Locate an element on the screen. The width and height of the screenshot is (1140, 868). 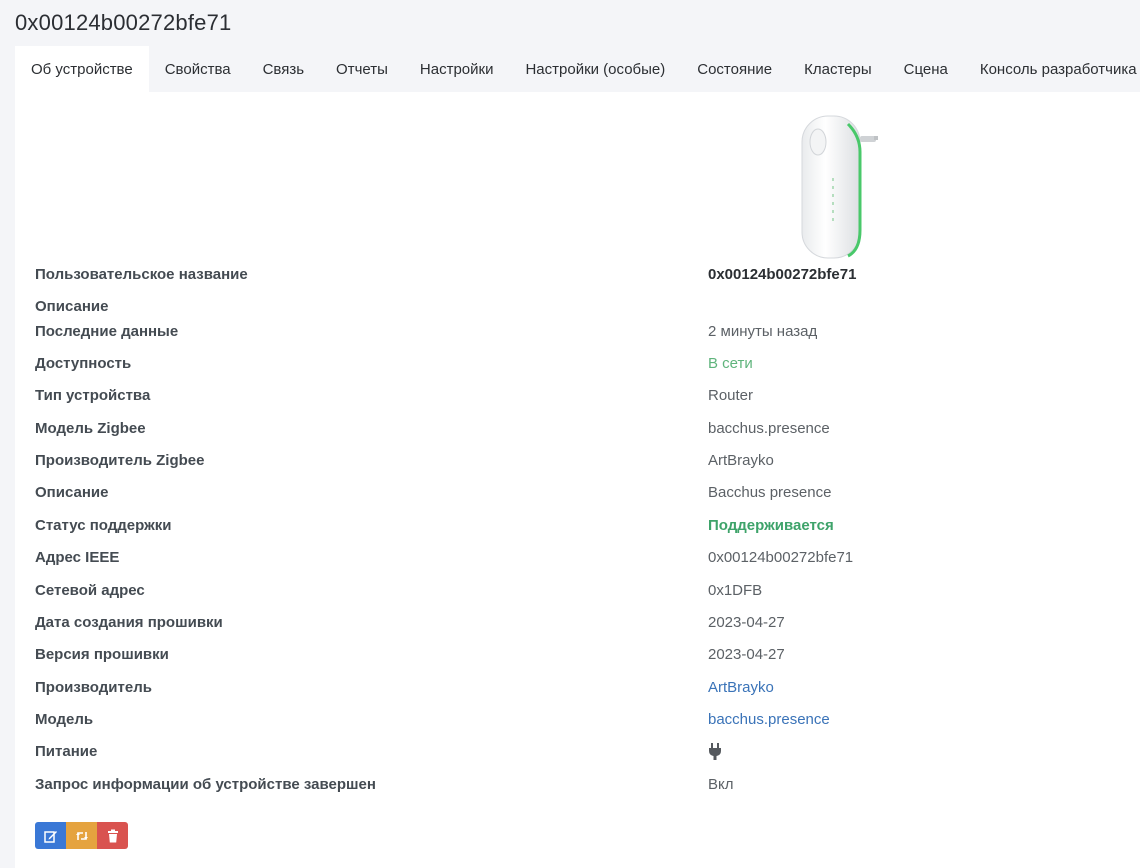
reconfigure-button is located at coordinates (81, 835).